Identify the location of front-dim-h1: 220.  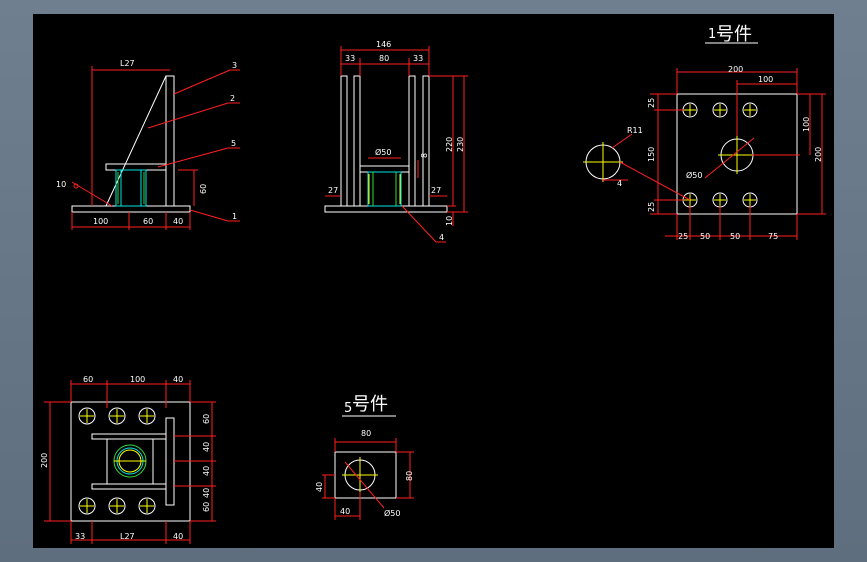
(449, 144).